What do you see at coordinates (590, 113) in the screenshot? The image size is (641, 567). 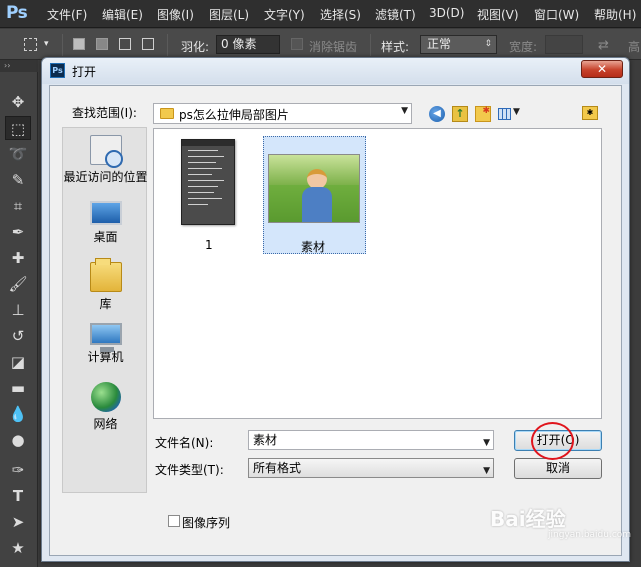 I see `favorites-folder-icon: ✱` at bounding box center [590, 113].